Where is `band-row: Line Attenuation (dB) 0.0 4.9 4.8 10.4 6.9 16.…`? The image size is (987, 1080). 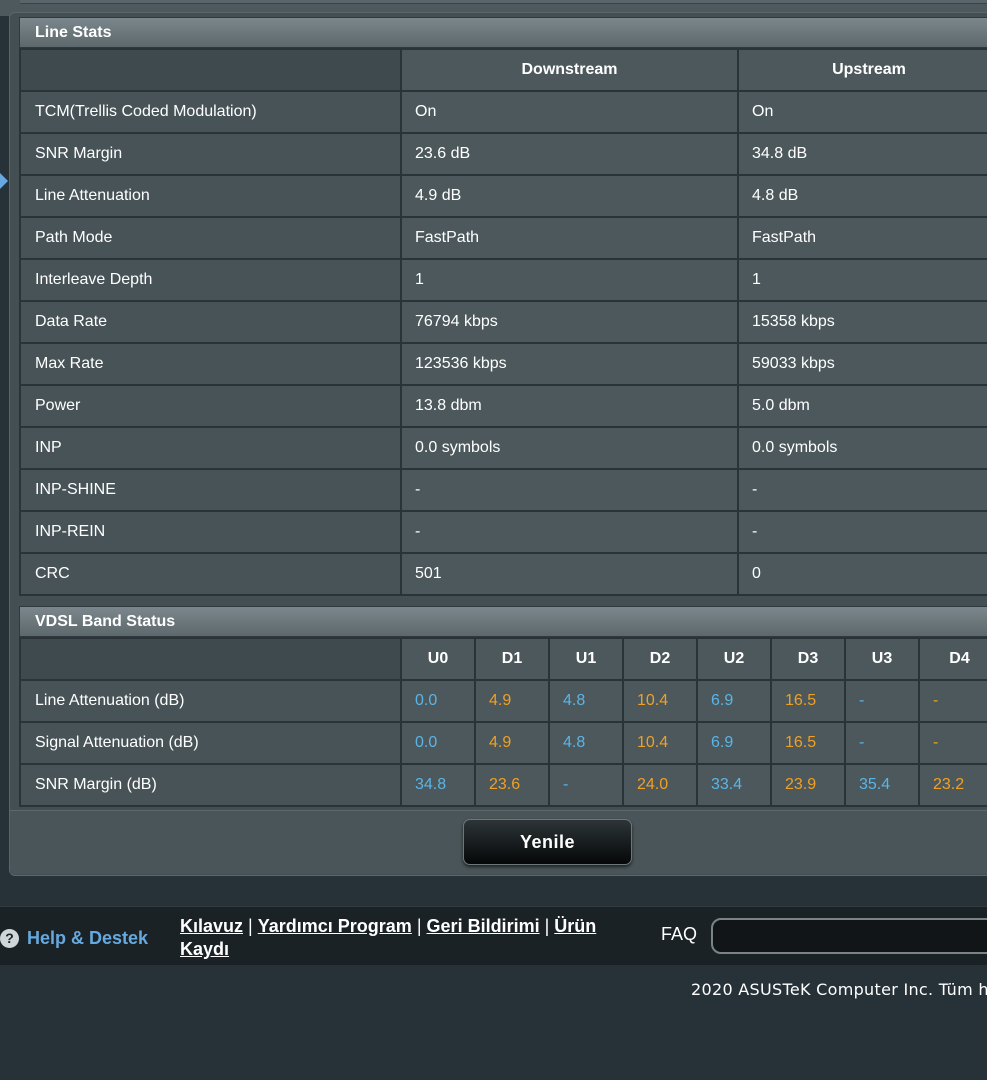 band-row: Line Attenuation (dB) 0.0 4.9 4.8 10.4 6.9 16.… is located at coordinates (503, 701).